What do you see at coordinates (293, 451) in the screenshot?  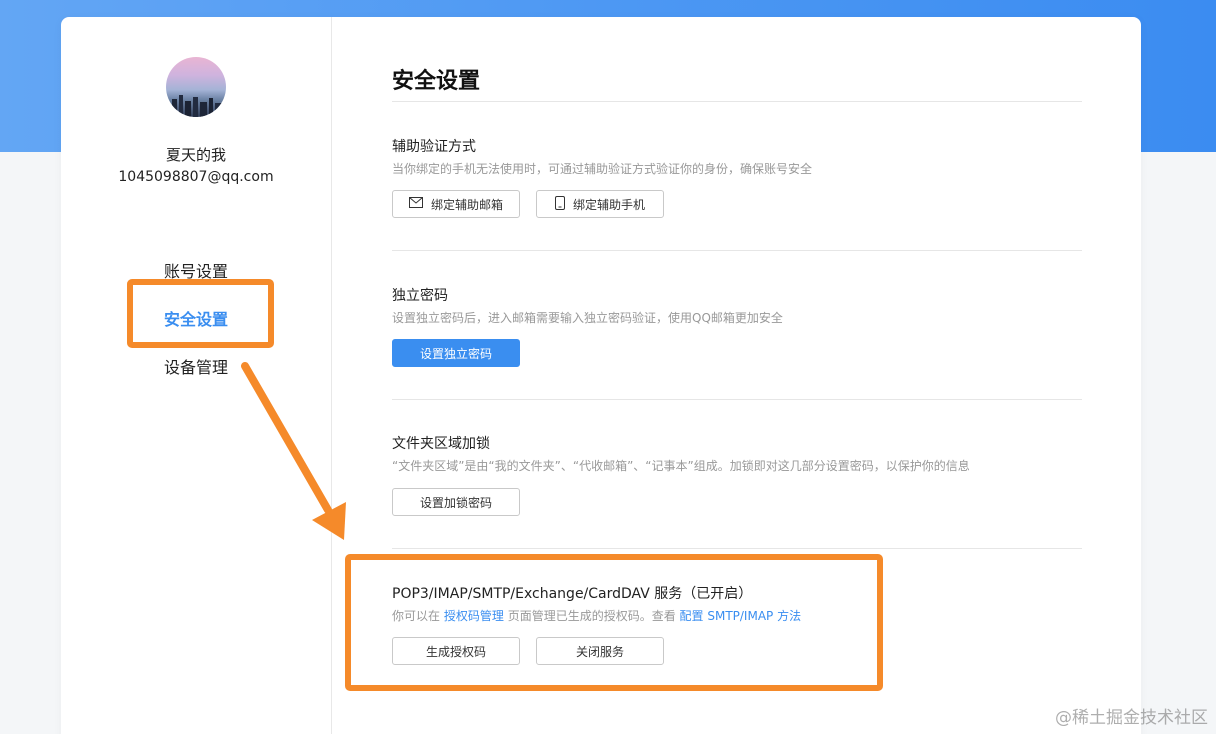 I see `annotation-arrow-icon` at bounding box center [293, 451].